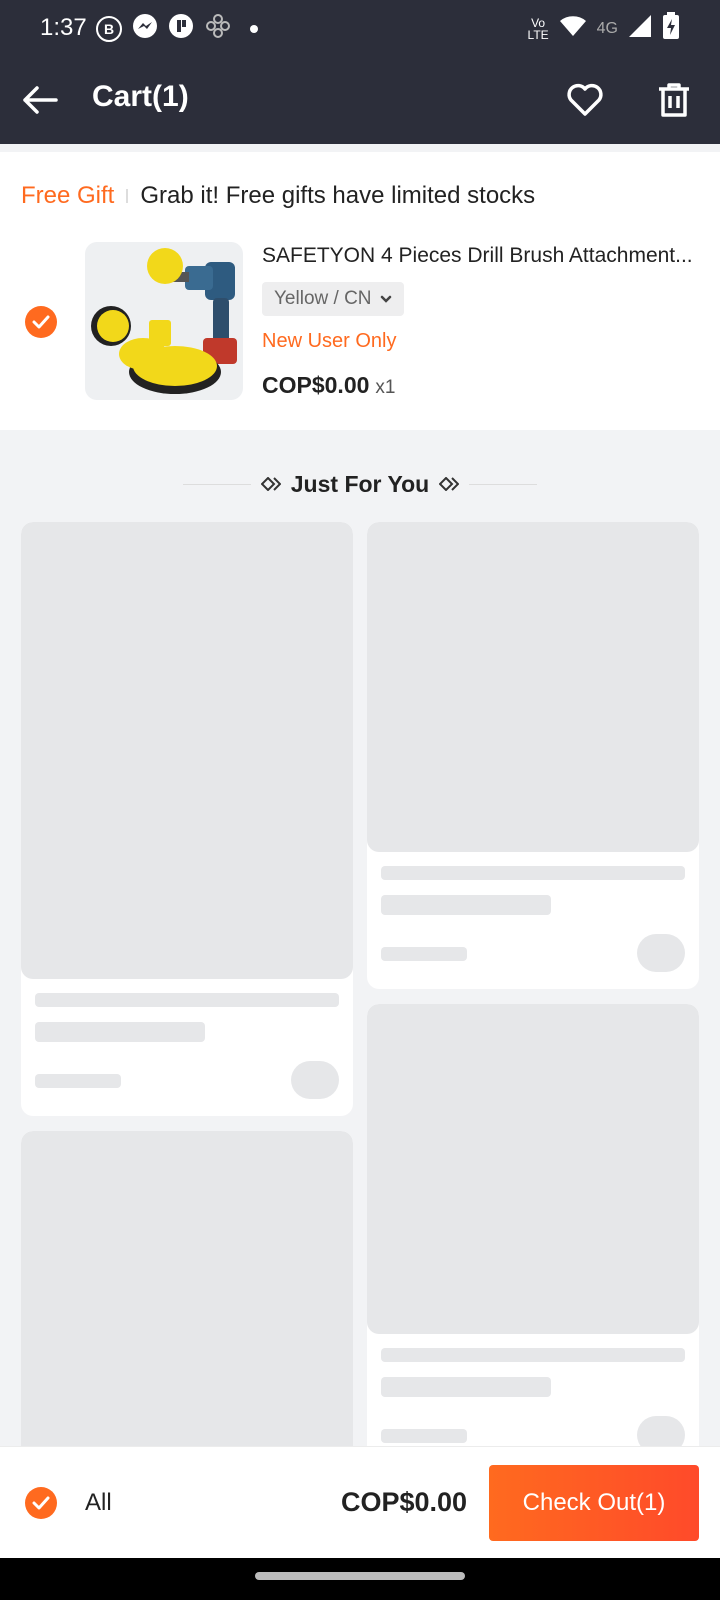  What do you see at coordinates (68, 195) in the screenshot?
I see `free-gift-tag: Free Gift` at bounding box center [68, 195].